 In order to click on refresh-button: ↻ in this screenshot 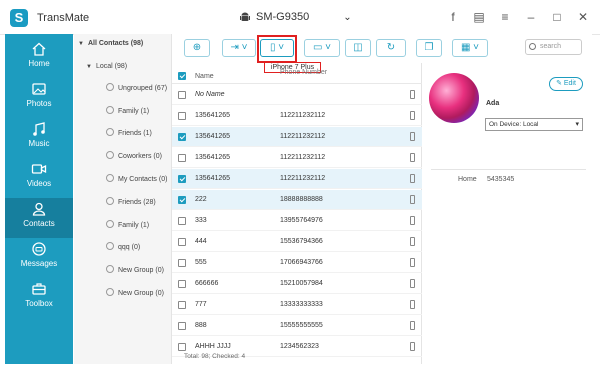, I will do `click(391, 48)`.